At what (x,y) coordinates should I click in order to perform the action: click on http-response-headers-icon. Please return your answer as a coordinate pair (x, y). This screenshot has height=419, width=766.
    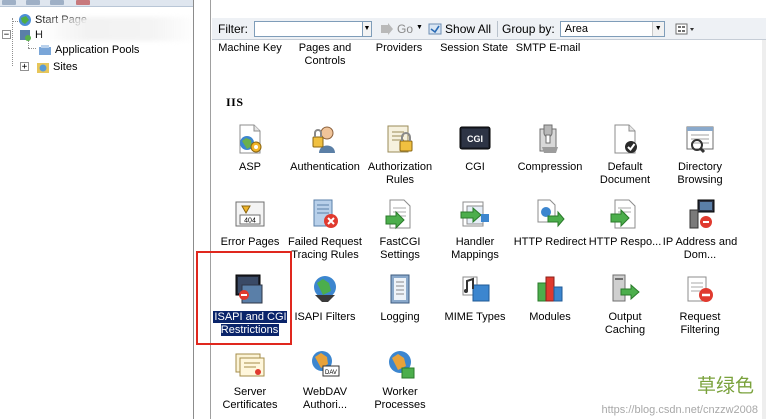
    Looking at the image, I should click on (623, 214).